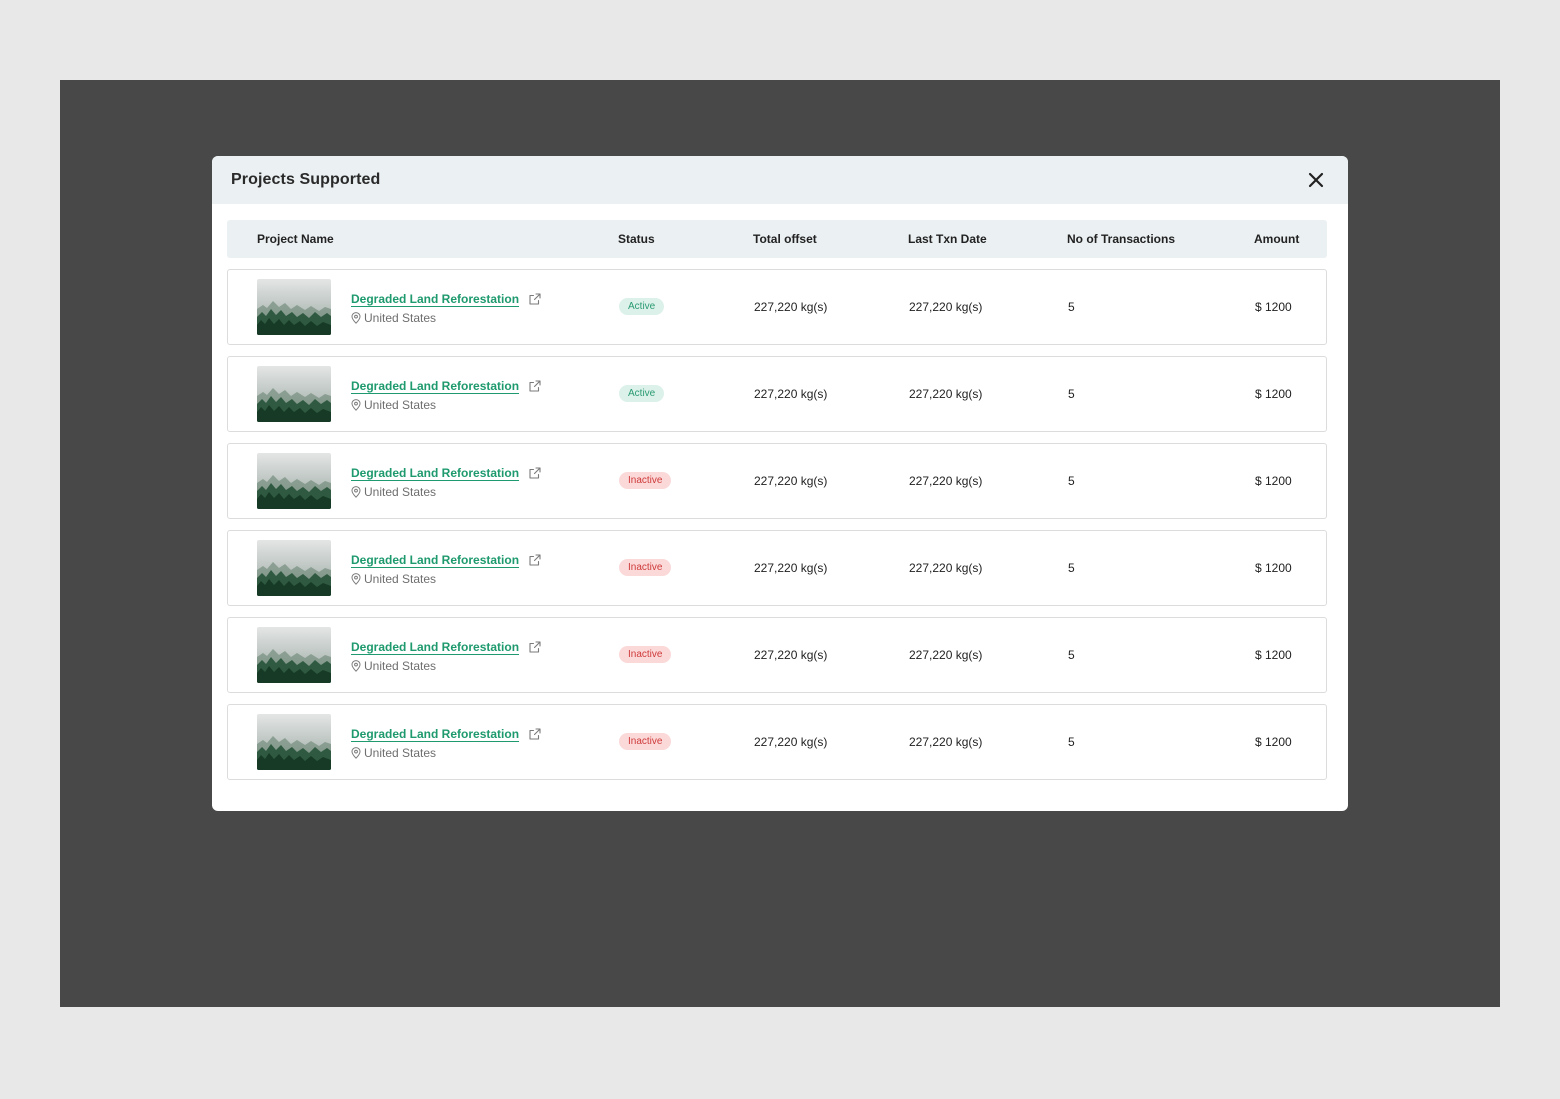 The image size is (1560, 1099). What do you see at coordinates (785, 239) in the screenshot?
I see `column-header-total-offset: Total offset` at bounding box center [785, 239].